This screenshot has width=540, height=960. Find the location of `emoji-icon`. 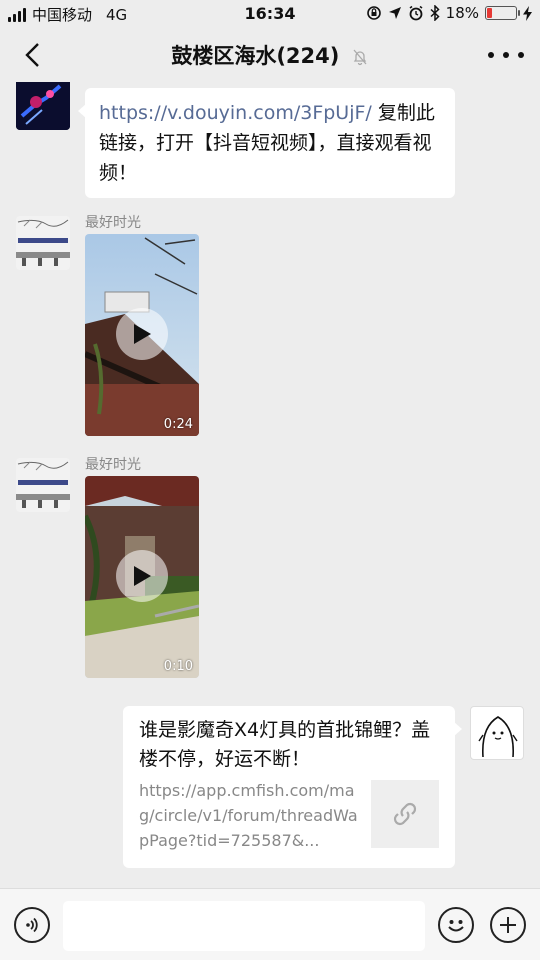

emoji-icon is located at coordinates (456, 926).